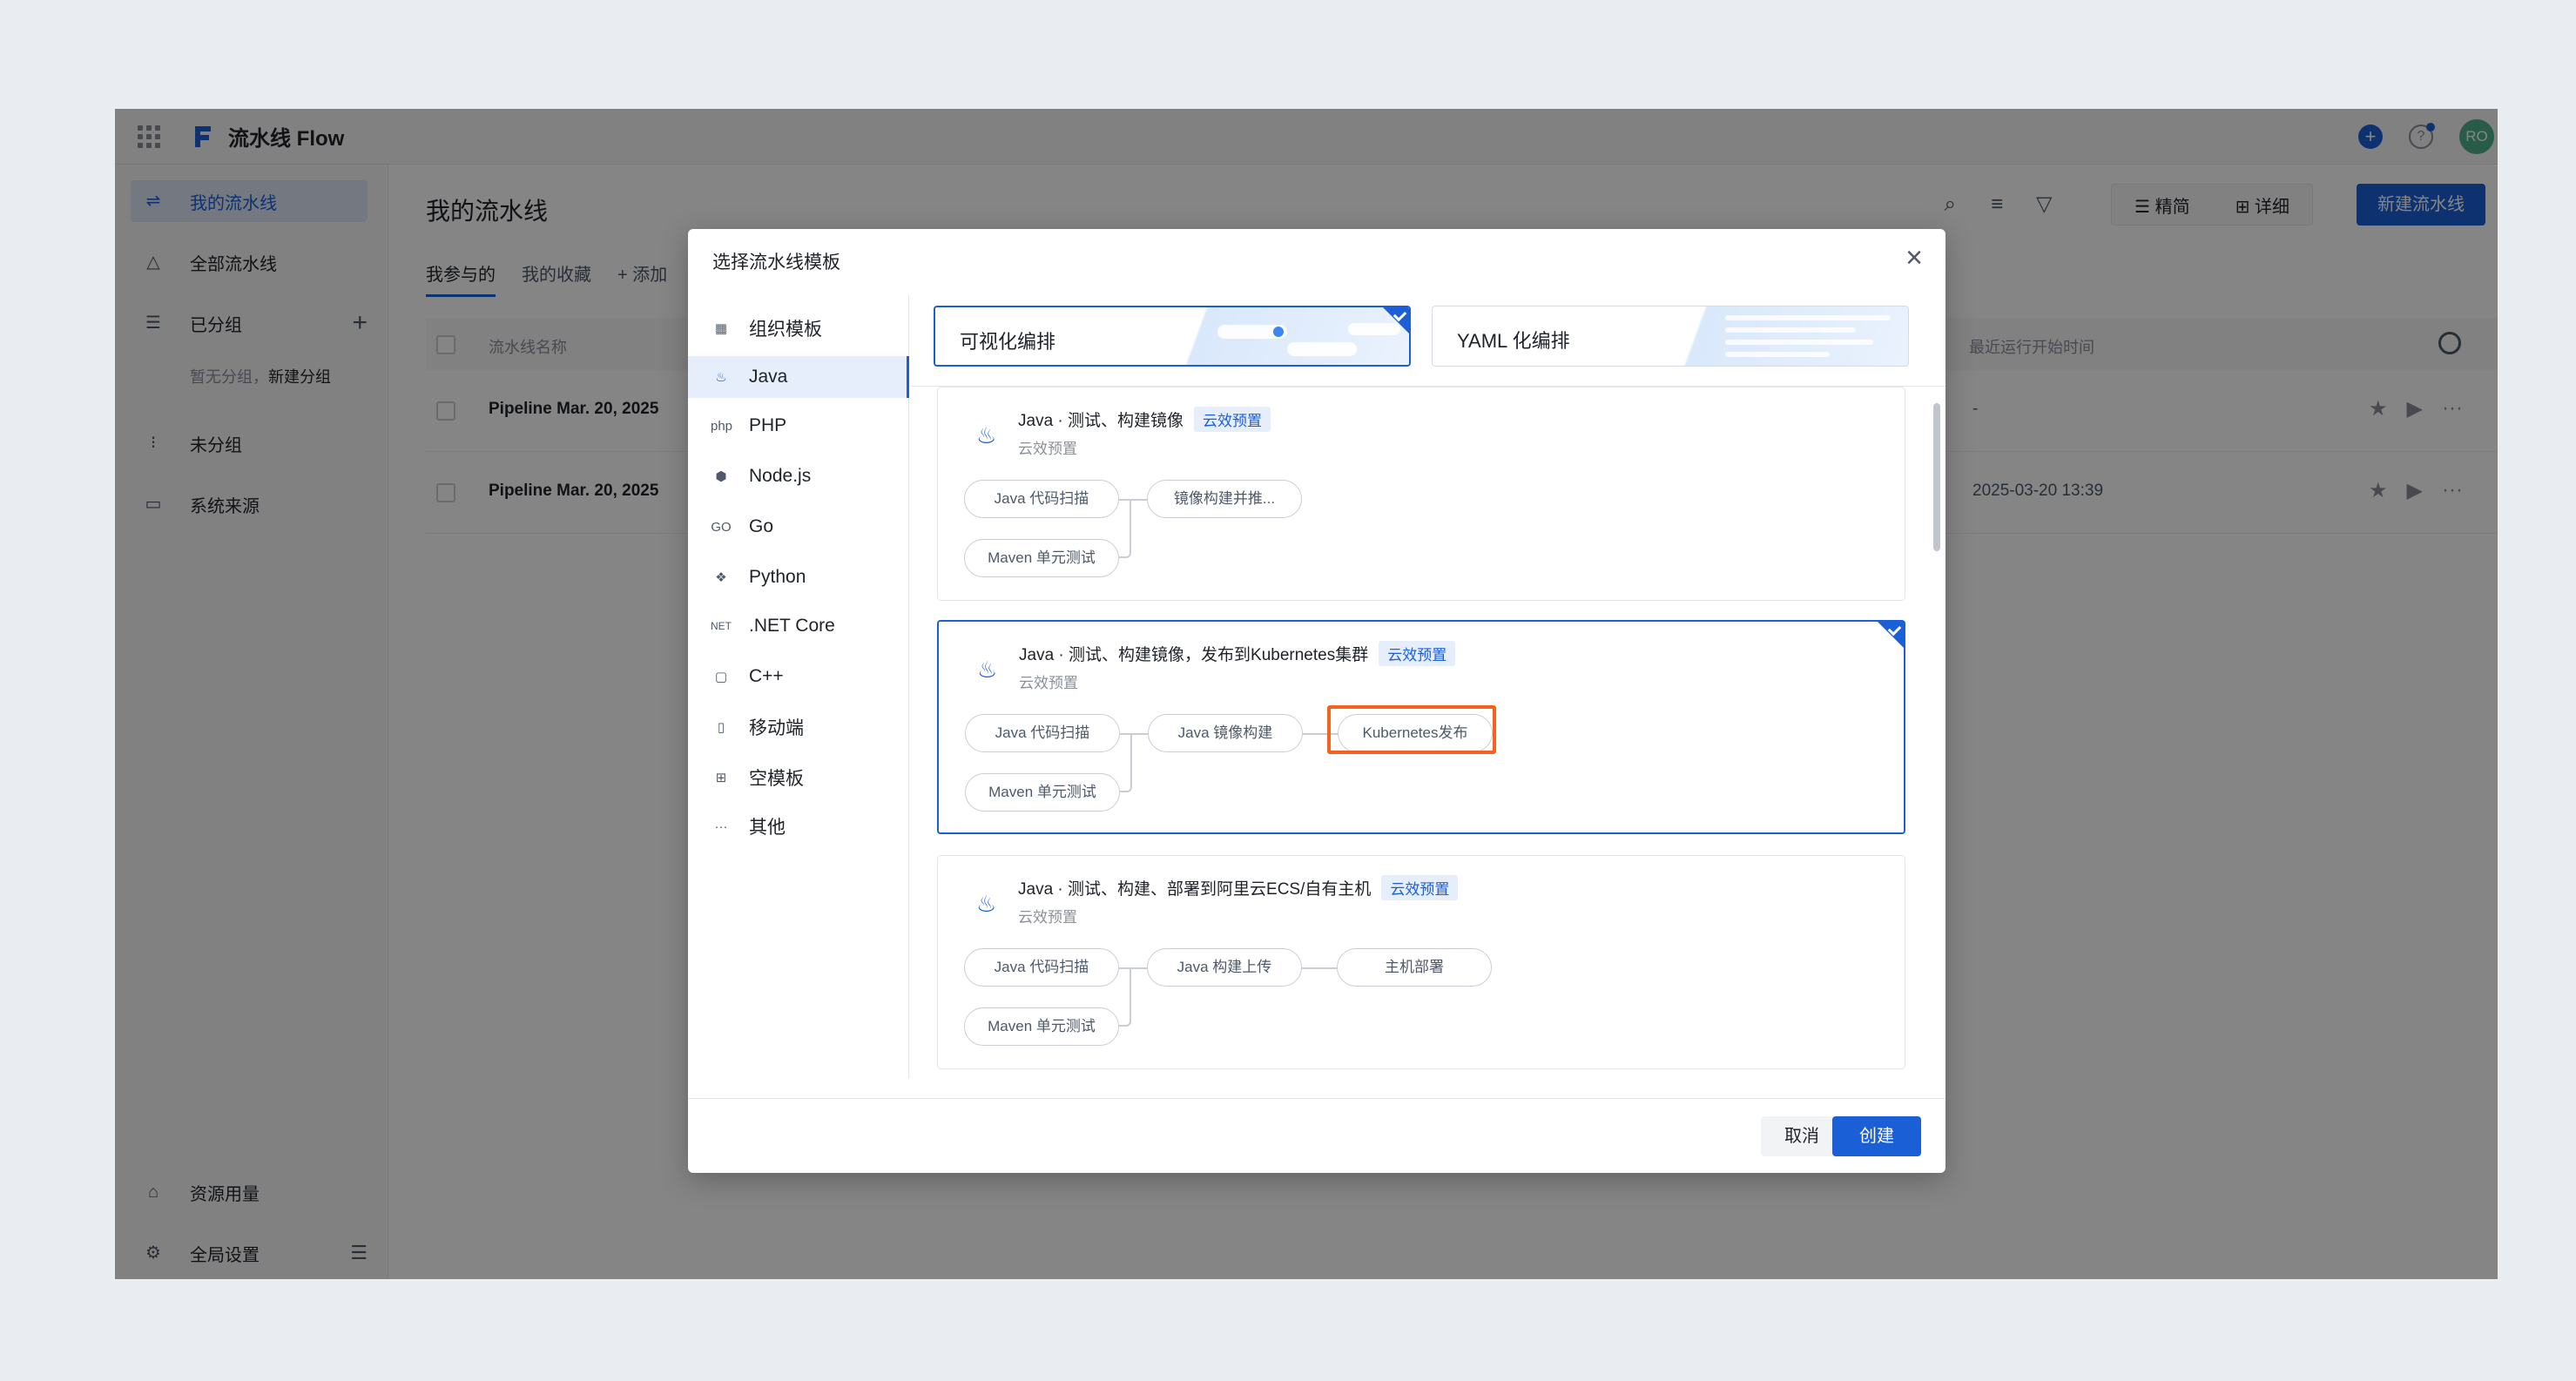  I want to click on stage-host-deploy: 主机部署, so click(1414, 967).